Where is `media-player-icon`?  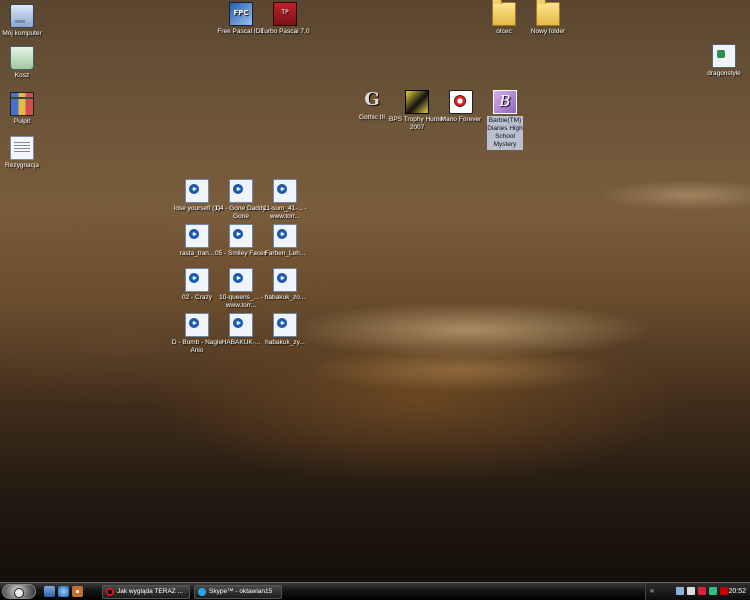
media-player-icon is located at coordinates (77, 591).